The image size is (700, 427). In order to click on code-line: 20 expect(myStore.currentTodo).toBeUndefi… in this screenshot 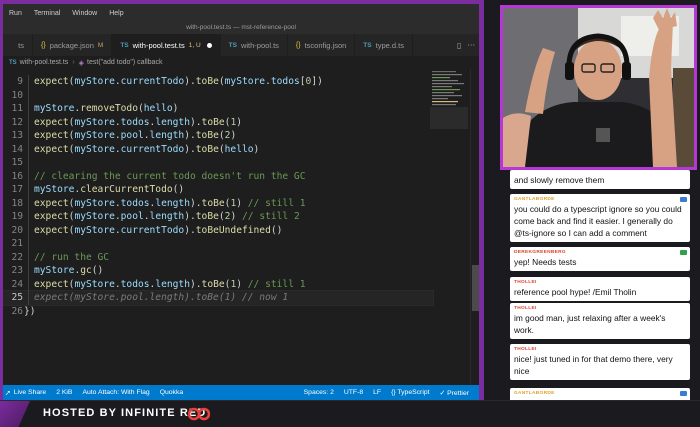, I will do `click(218, 231)`.